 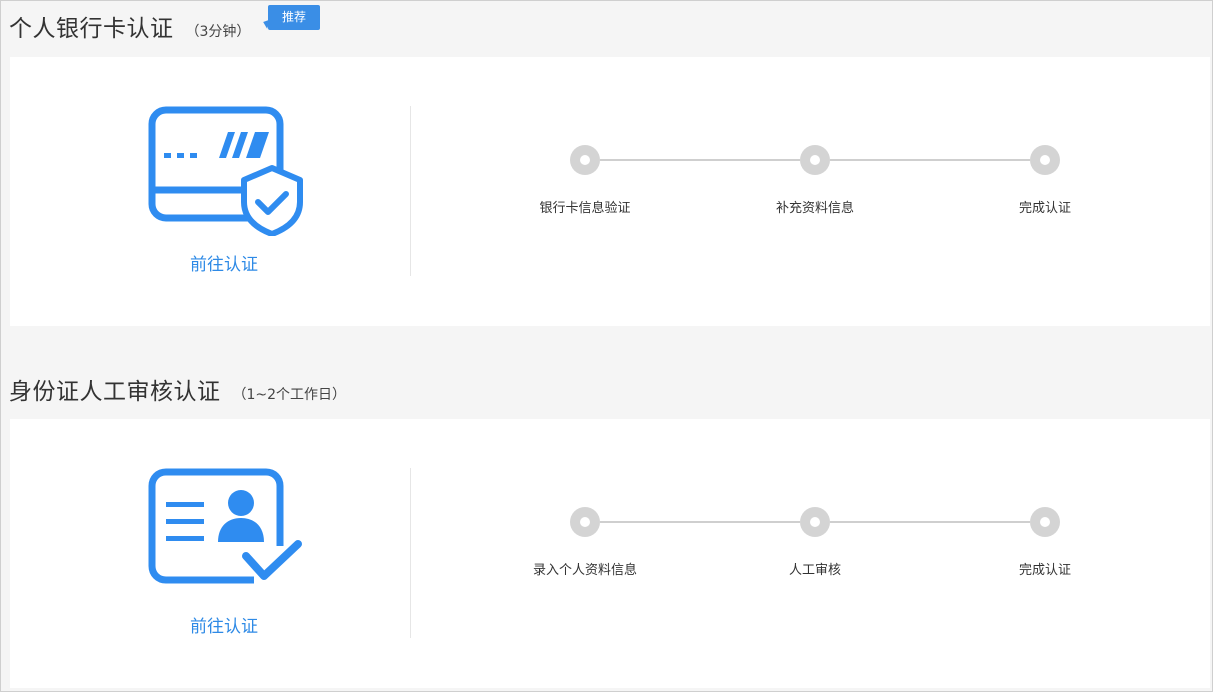 I want to click on section-title-bank-card: 个人银行卡认证 （3分钟）, so click(x=129, y=26).